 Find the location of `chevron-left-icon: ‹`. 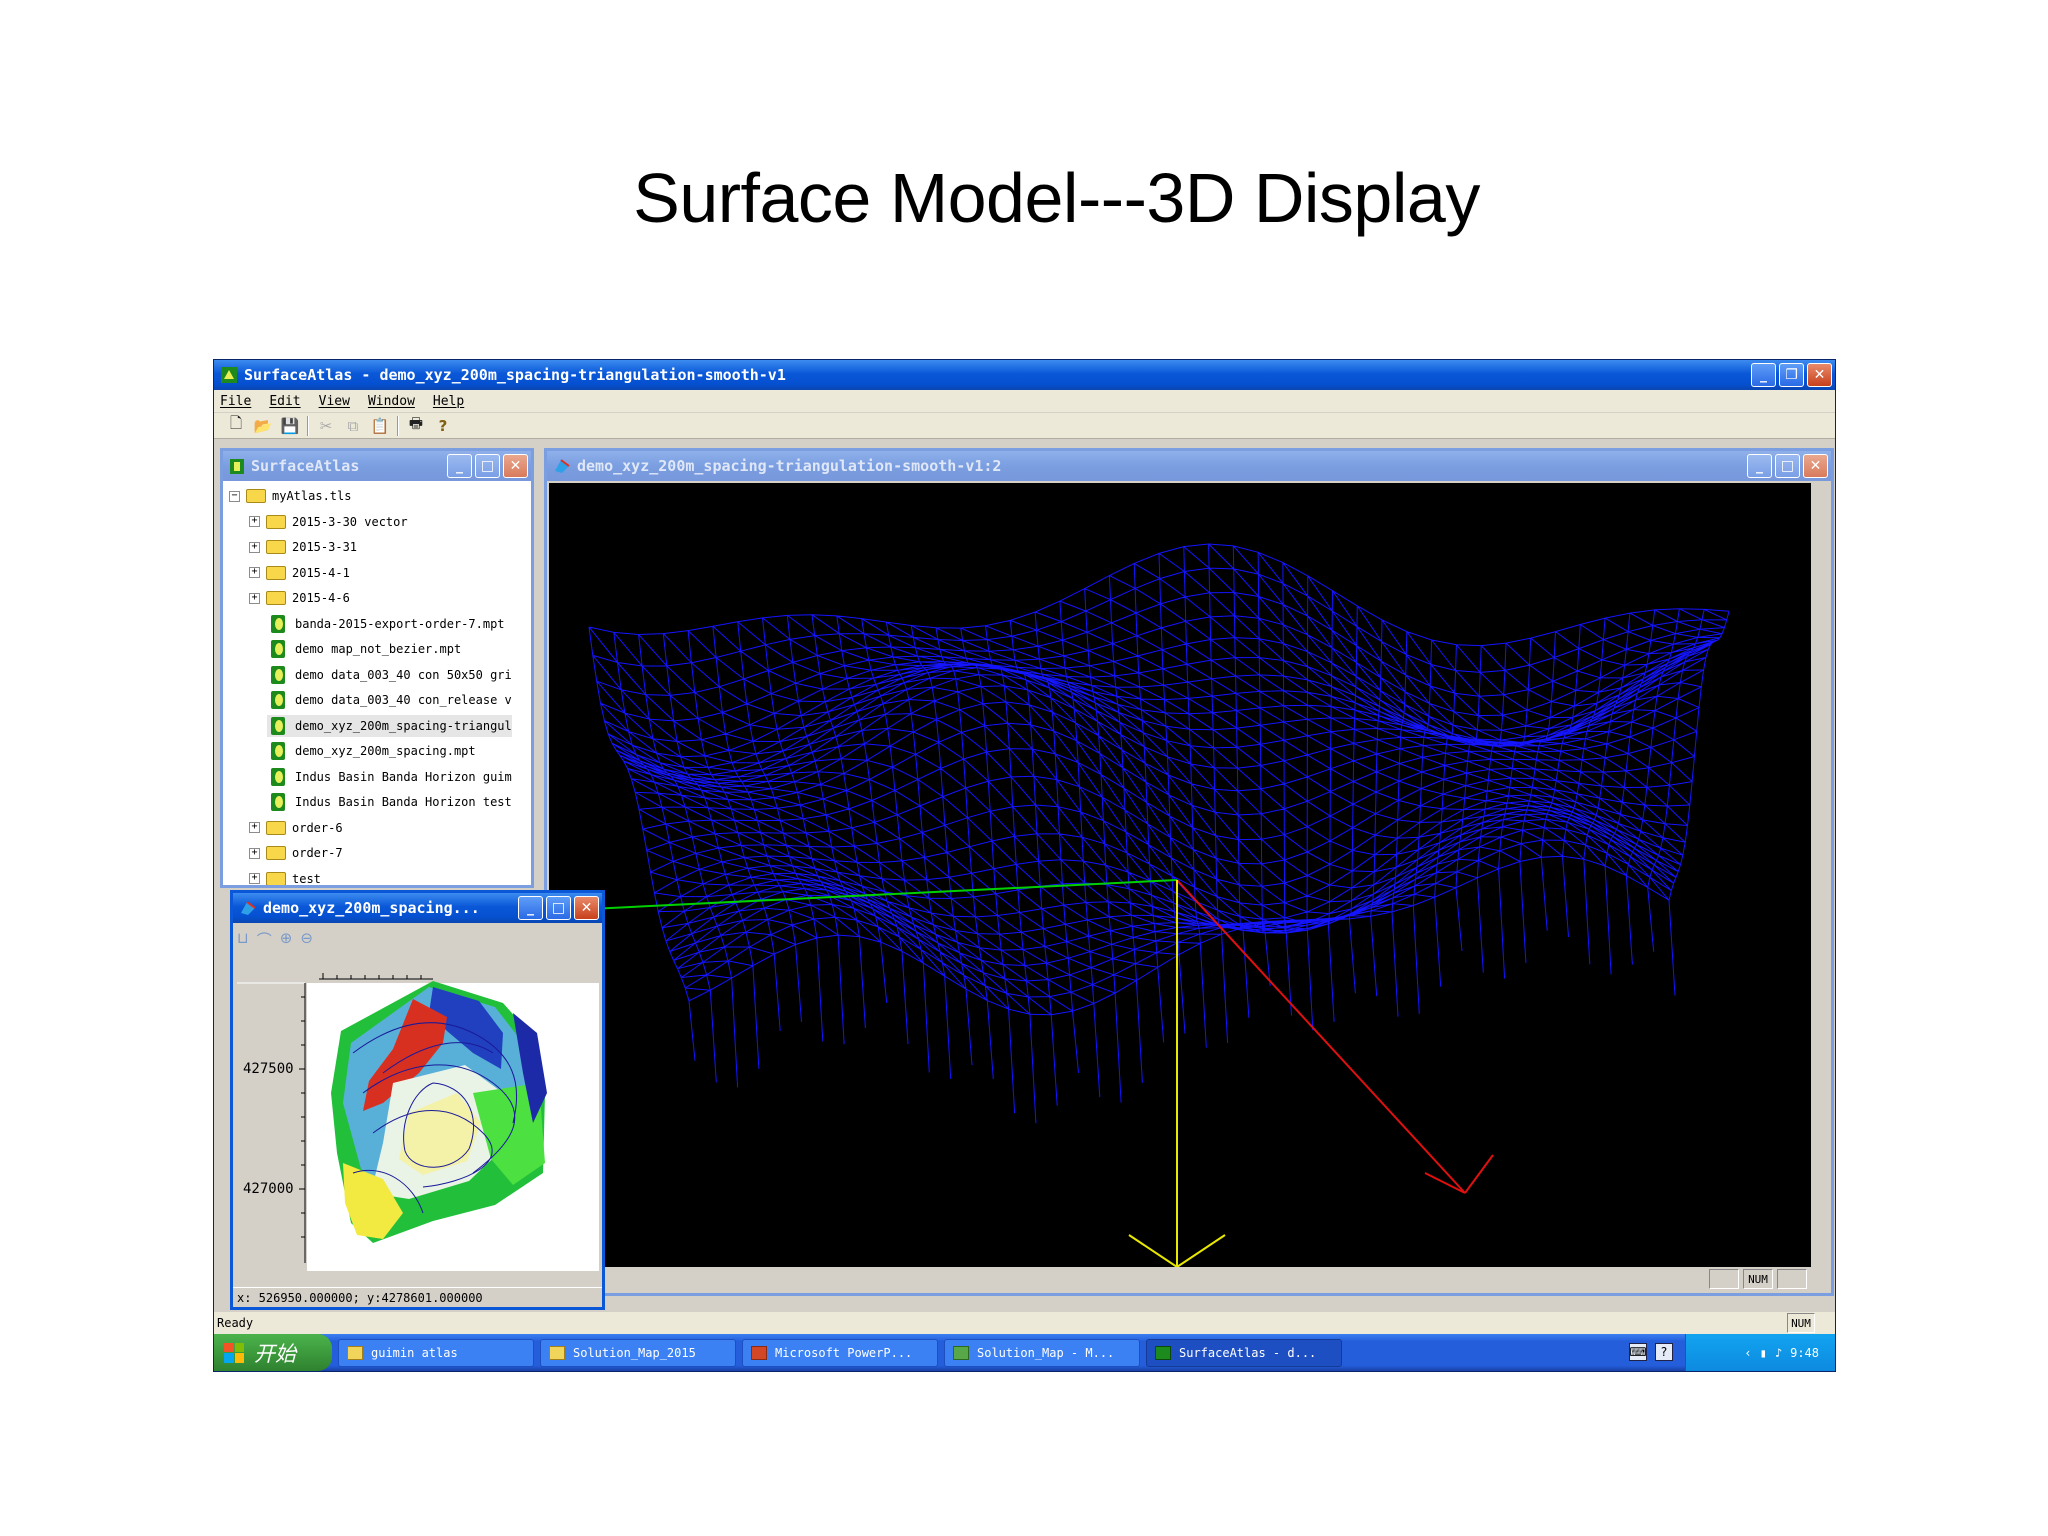

chevron-left-icon: ‹ is located at coordinates (1747, 1353).